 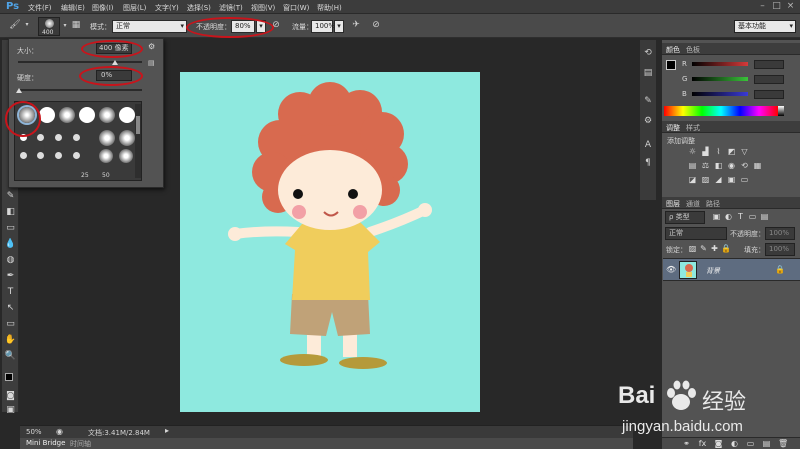 What do you see at coordinates (10, 276) in the screenshot?
I see `pen-tool-icon: ✒` at bounding box center [10, 276].